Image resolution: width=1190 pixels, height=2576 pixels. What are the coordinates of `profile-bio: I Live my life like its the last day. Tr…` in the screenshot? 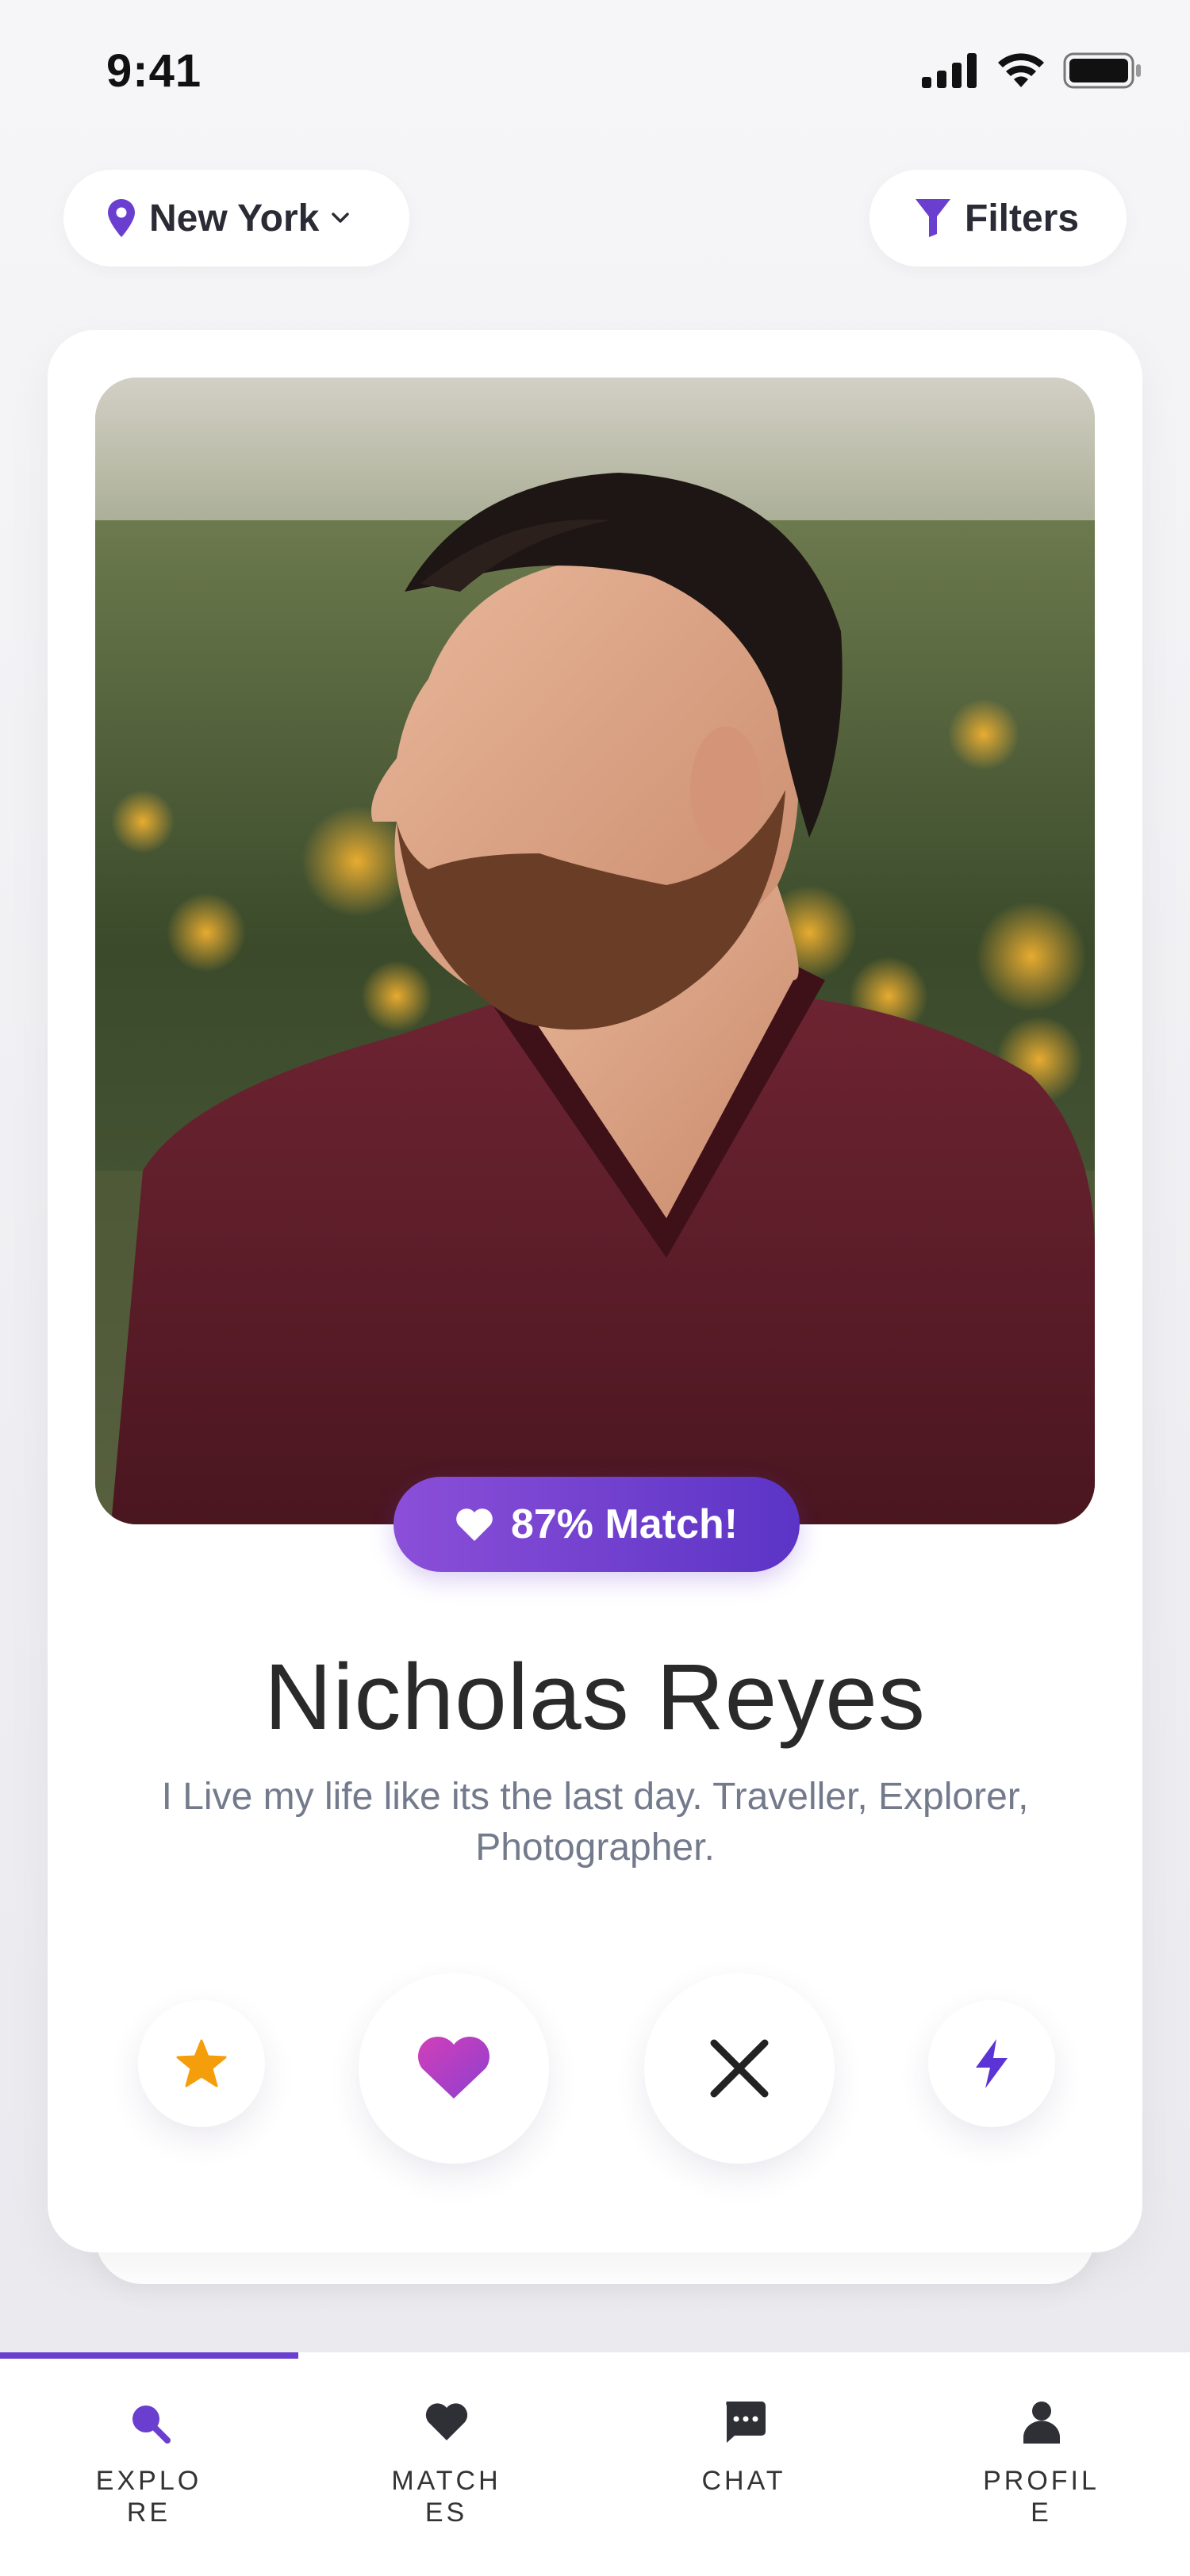 It's located at (595, 1822).